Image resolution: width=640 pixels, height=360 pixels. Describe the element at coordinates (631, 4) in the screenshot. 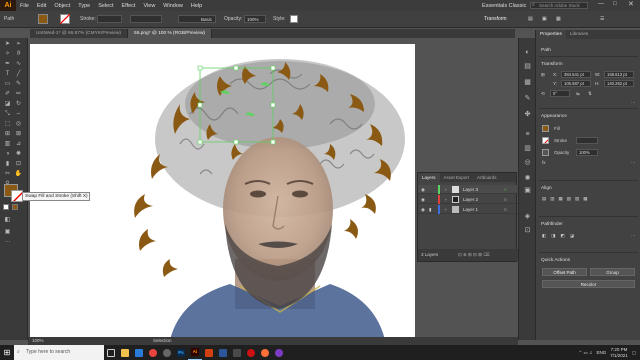

I see `close-icon: ✕` at that location.